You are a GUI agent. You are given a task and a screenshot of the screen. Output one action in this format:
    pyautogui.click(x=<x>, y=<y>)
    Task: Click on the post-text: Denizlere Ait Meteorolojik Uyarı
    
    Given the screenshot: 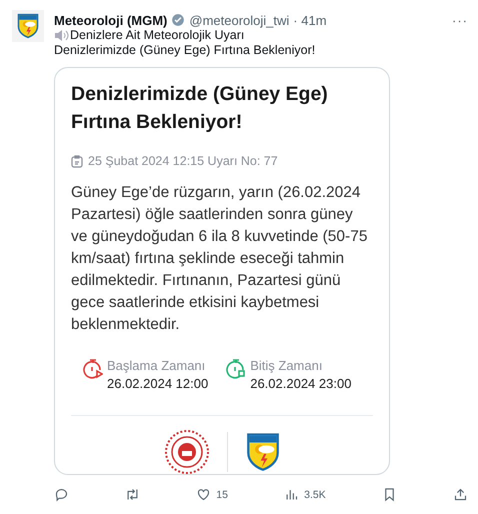 What is the action you would take?
    pyautogui.click(x=157, y=35)
    